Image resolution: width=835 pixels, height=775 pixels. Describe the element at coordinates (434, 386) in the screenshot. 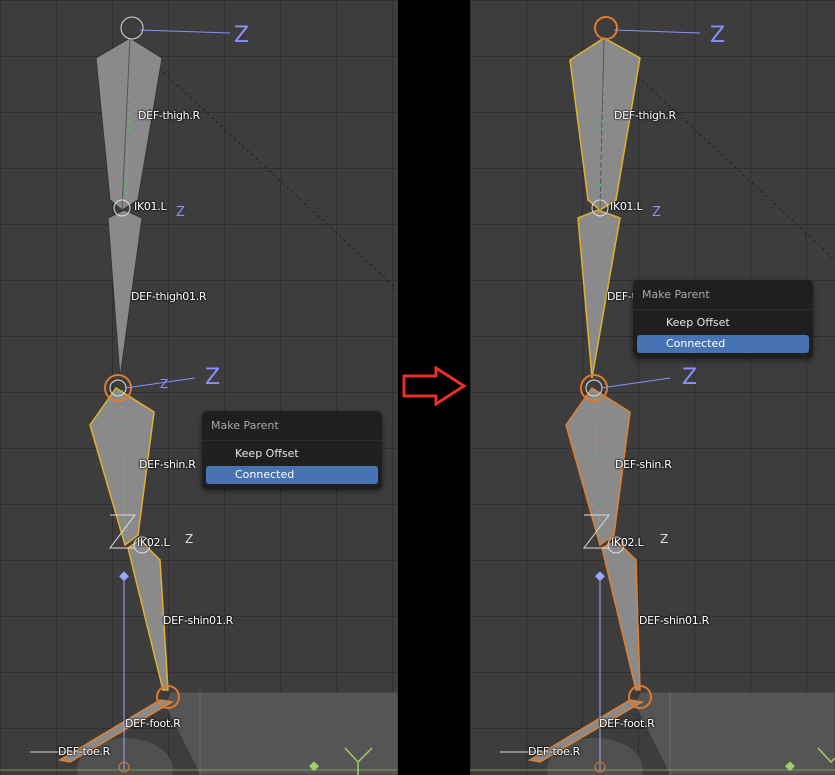

I see `arrow-right-icon` at that location.